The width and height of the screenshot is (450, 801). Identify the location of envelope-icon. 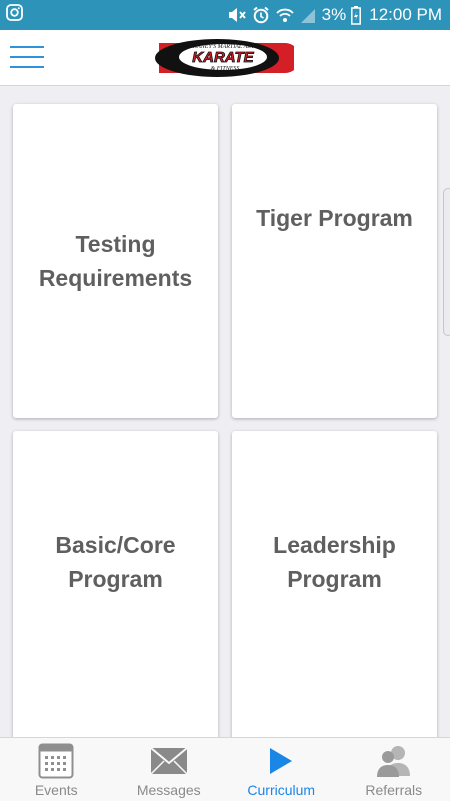
(169, 761).